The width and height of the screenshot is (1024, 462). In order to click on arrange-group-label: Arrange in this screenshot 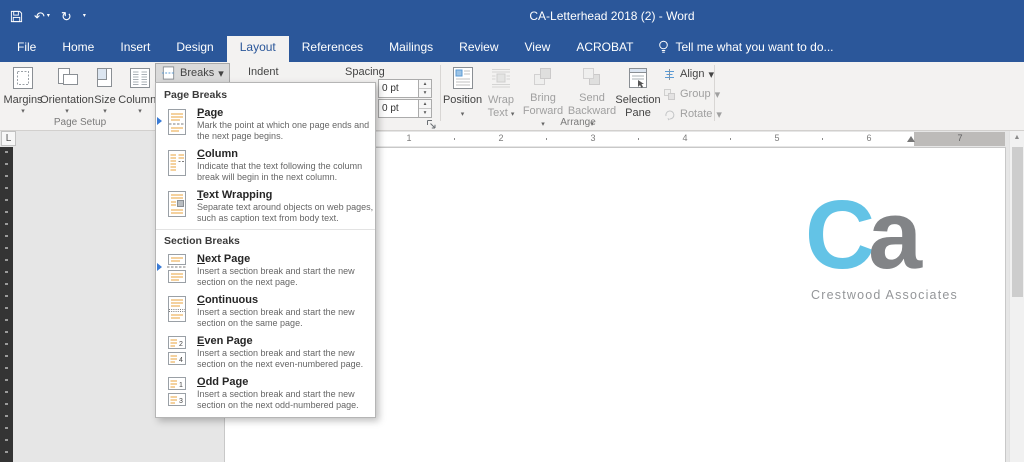, I will do `click(578, 122)`.